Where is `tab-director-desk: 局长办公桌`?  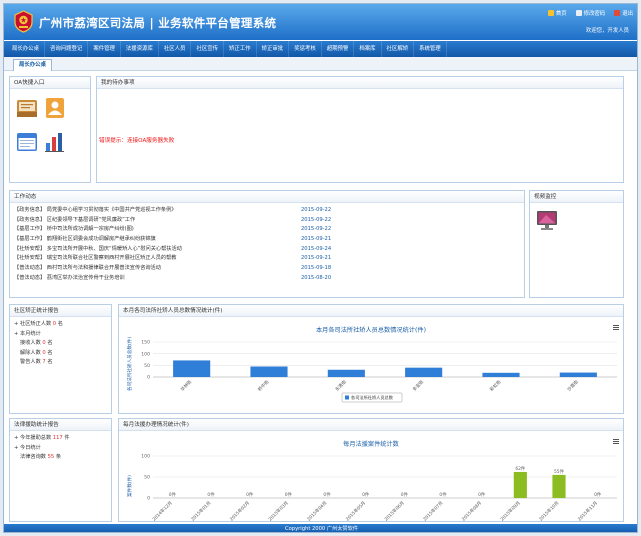 tab-director-desk: 局长办公桌 is located at coordinates (32, 65).